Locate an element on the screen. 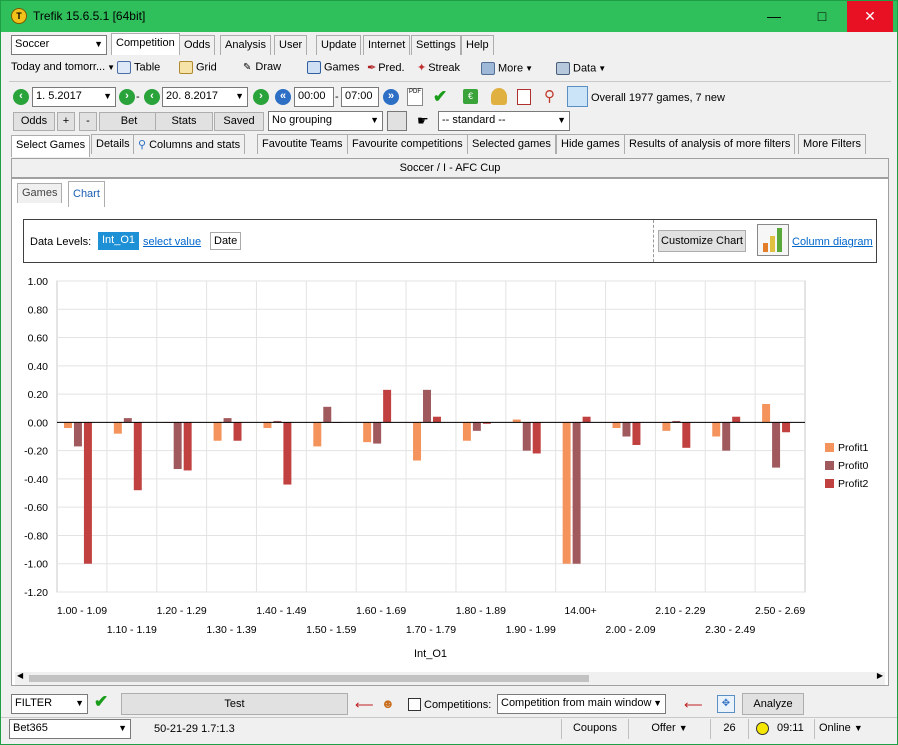 The height and width of the screenshot is (745, 898). coupons-button: Coupons is located at coordinates (595, 729).